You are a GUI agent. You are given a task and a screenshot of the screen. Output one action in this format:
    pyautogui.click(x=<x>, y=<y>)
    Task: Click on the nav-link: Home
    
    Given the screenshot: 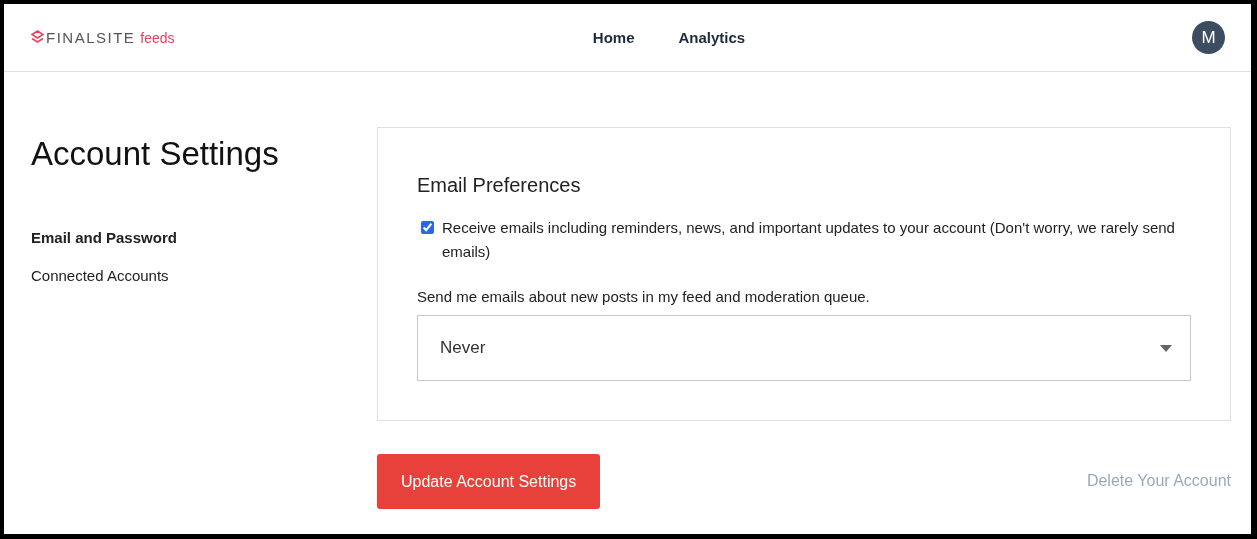 What is the action you would take?
    pyautogui.click(x=613, y=37)
    